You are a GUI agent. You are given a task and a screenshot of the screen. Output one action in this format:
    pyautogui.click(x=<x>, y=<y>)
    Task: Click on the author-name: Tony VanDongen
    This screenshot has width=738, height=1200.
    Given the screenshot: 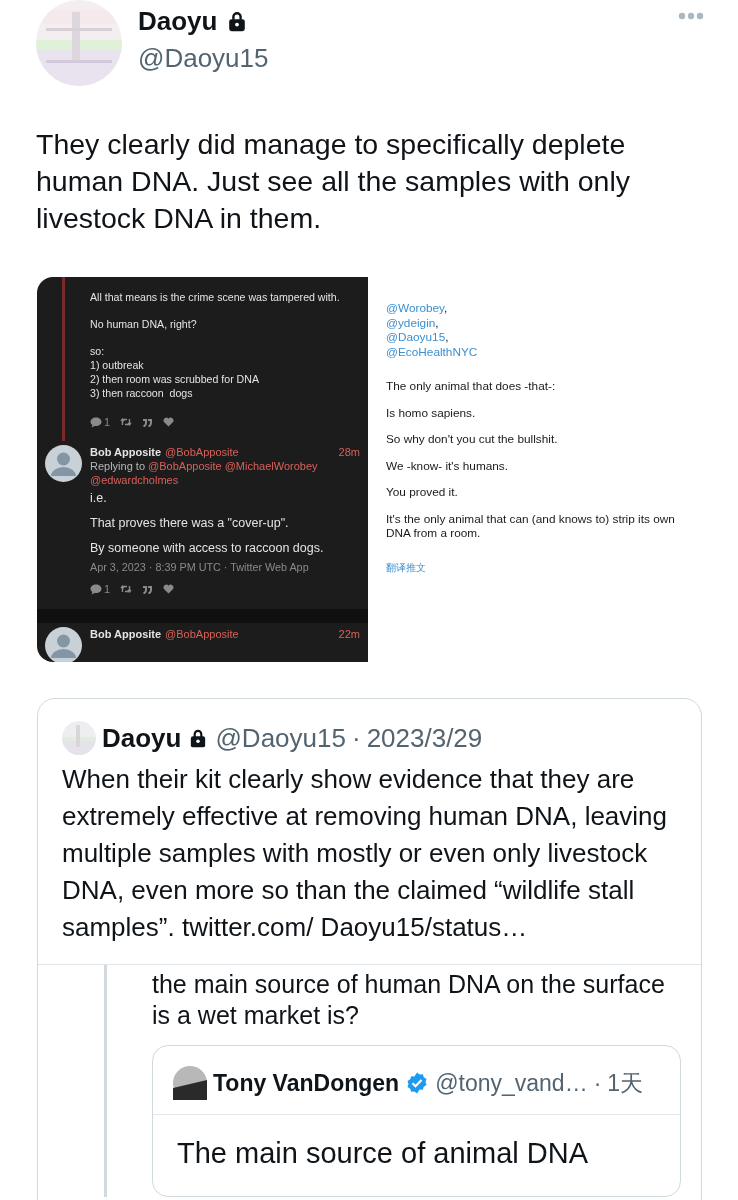 What is the action you would take?
    pyautogui.click(x=306, y=1083)
    